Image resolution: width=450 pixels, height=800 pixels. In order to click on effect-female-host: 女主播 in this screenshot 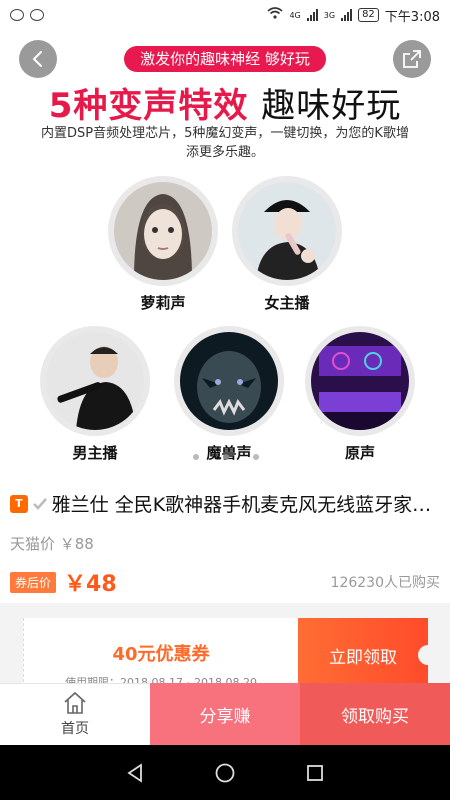, I will do `click(287, 244)`.